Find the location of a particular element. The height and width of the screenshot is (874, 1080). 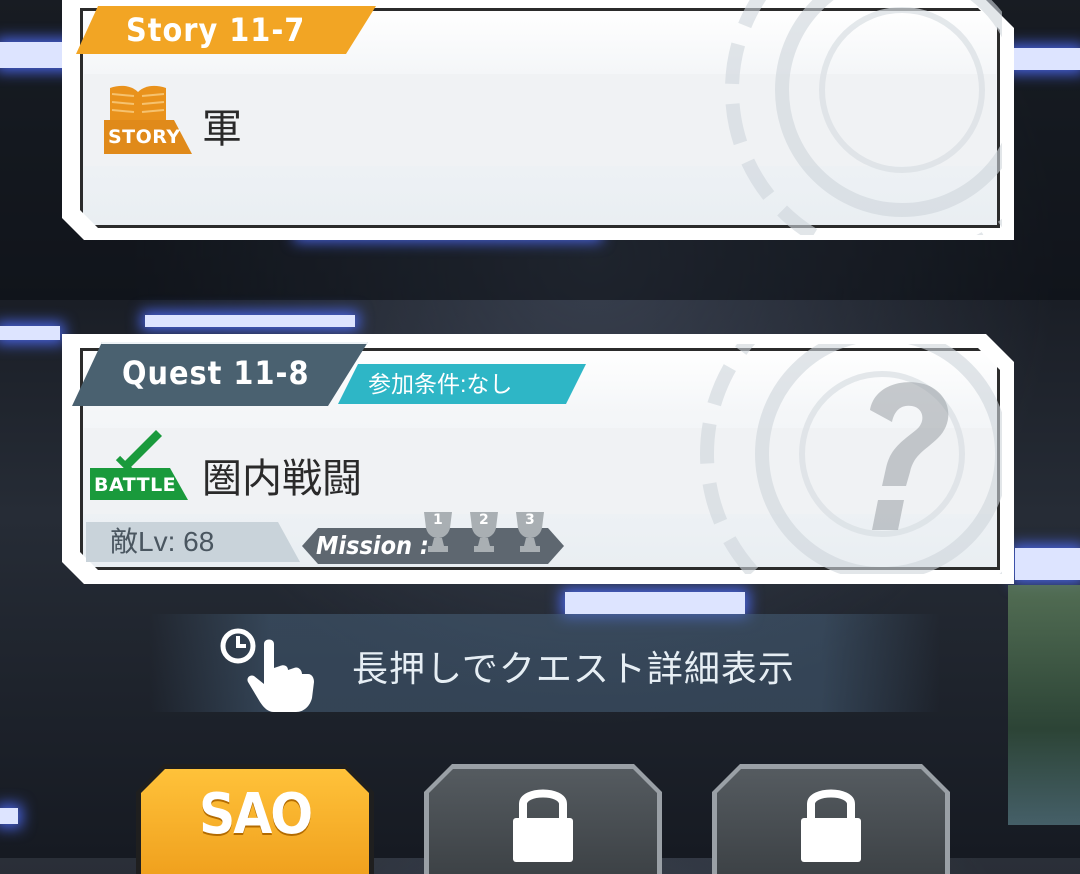

story-badge-label: STORY is located at coordinates (144, 137).